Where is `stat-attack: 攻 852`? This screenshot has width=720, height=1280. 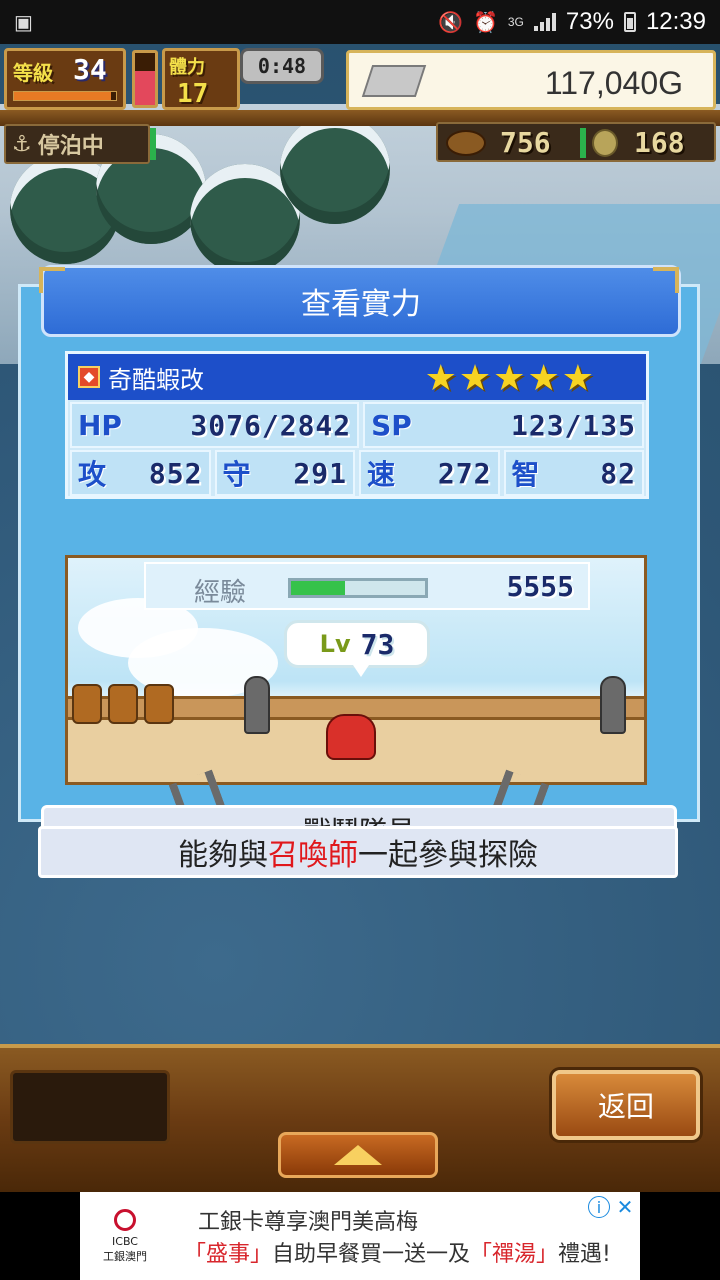 stat-attack: 攻 852 is located at coordinates (140, 473).